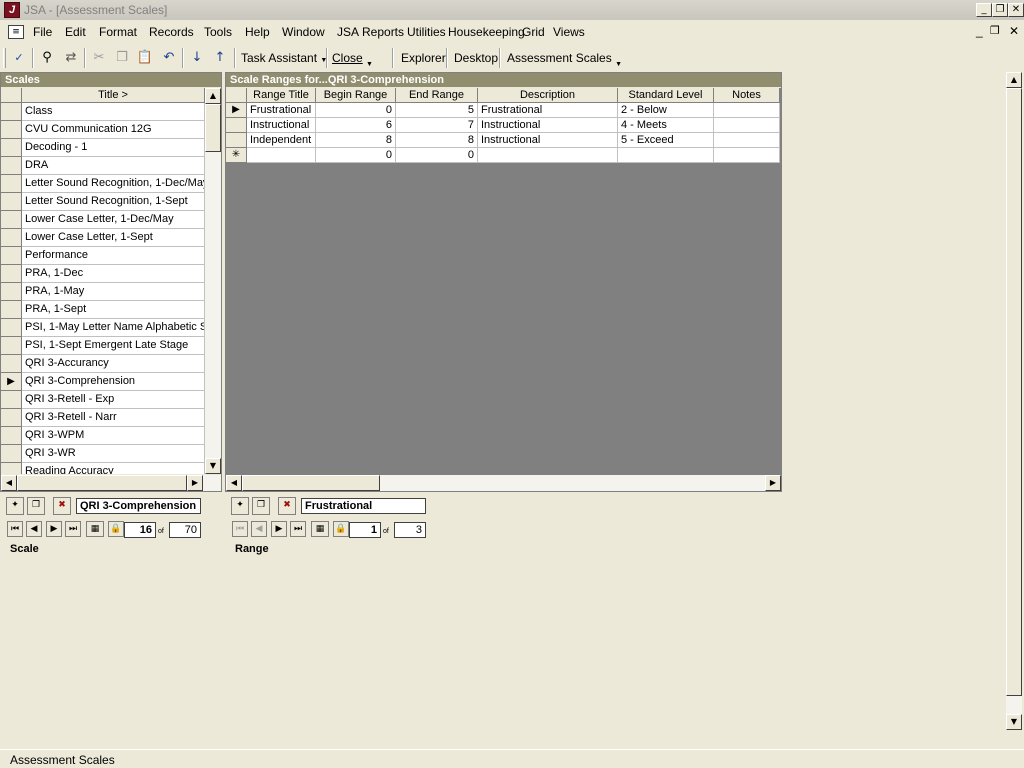  What do you see at coordinates (113, 382) in the screenshot?
I see `list-item: QRI 3-Comprehension` at bounding box center [113, 382].